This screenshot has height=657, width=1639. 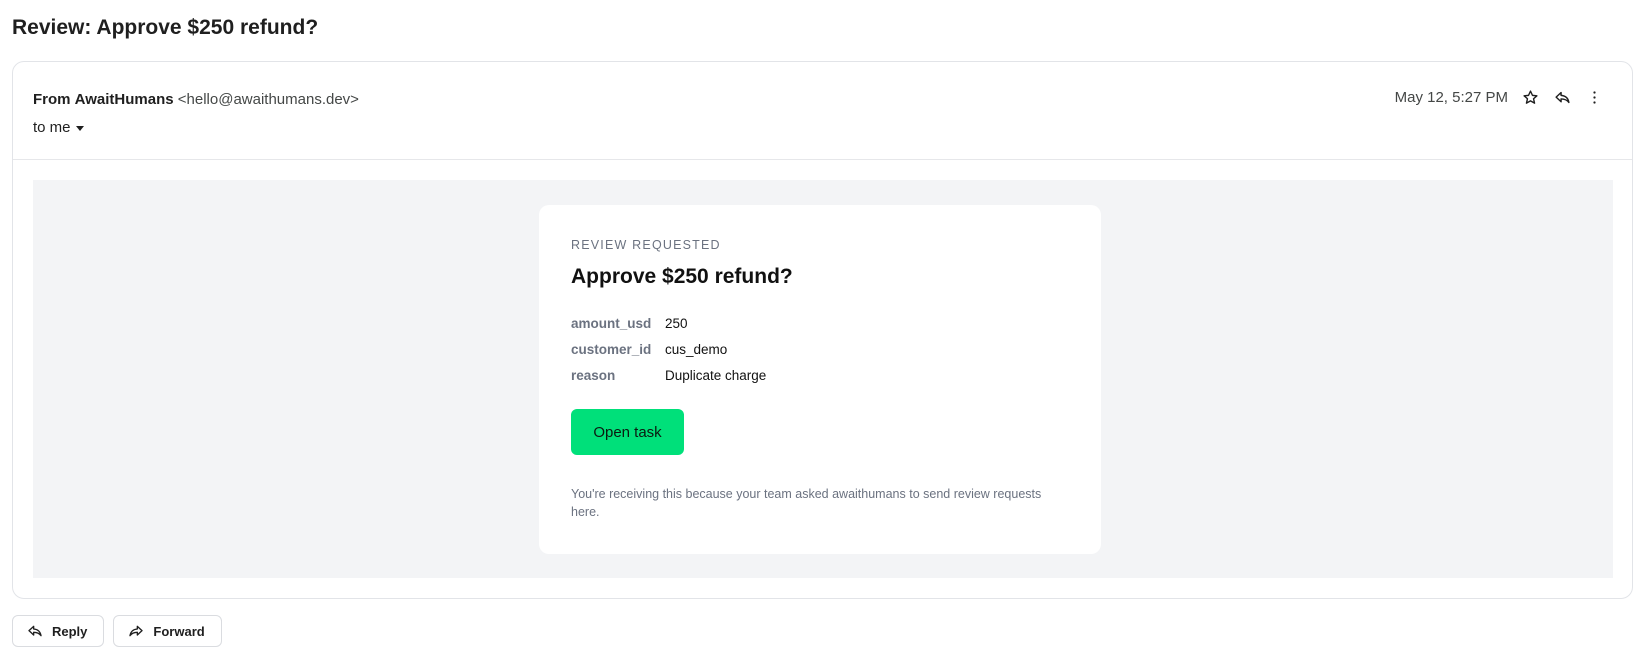 I want to click on field-row: customer_id cus_demo, so click(x=668, y=349).